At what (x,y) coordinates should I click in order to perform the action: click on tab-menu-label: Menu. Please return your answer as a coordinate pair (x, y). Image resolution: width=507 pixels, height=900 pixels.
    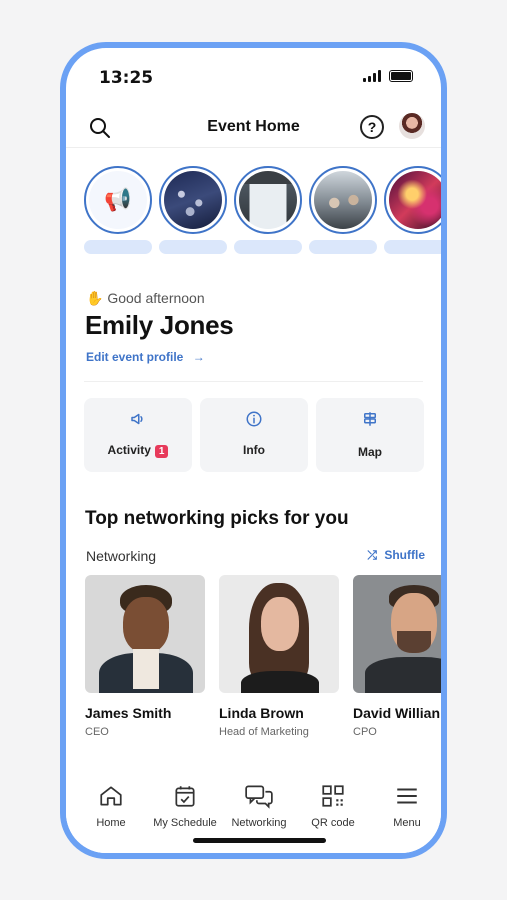
    Looking at the image, I should click on (407, 823).